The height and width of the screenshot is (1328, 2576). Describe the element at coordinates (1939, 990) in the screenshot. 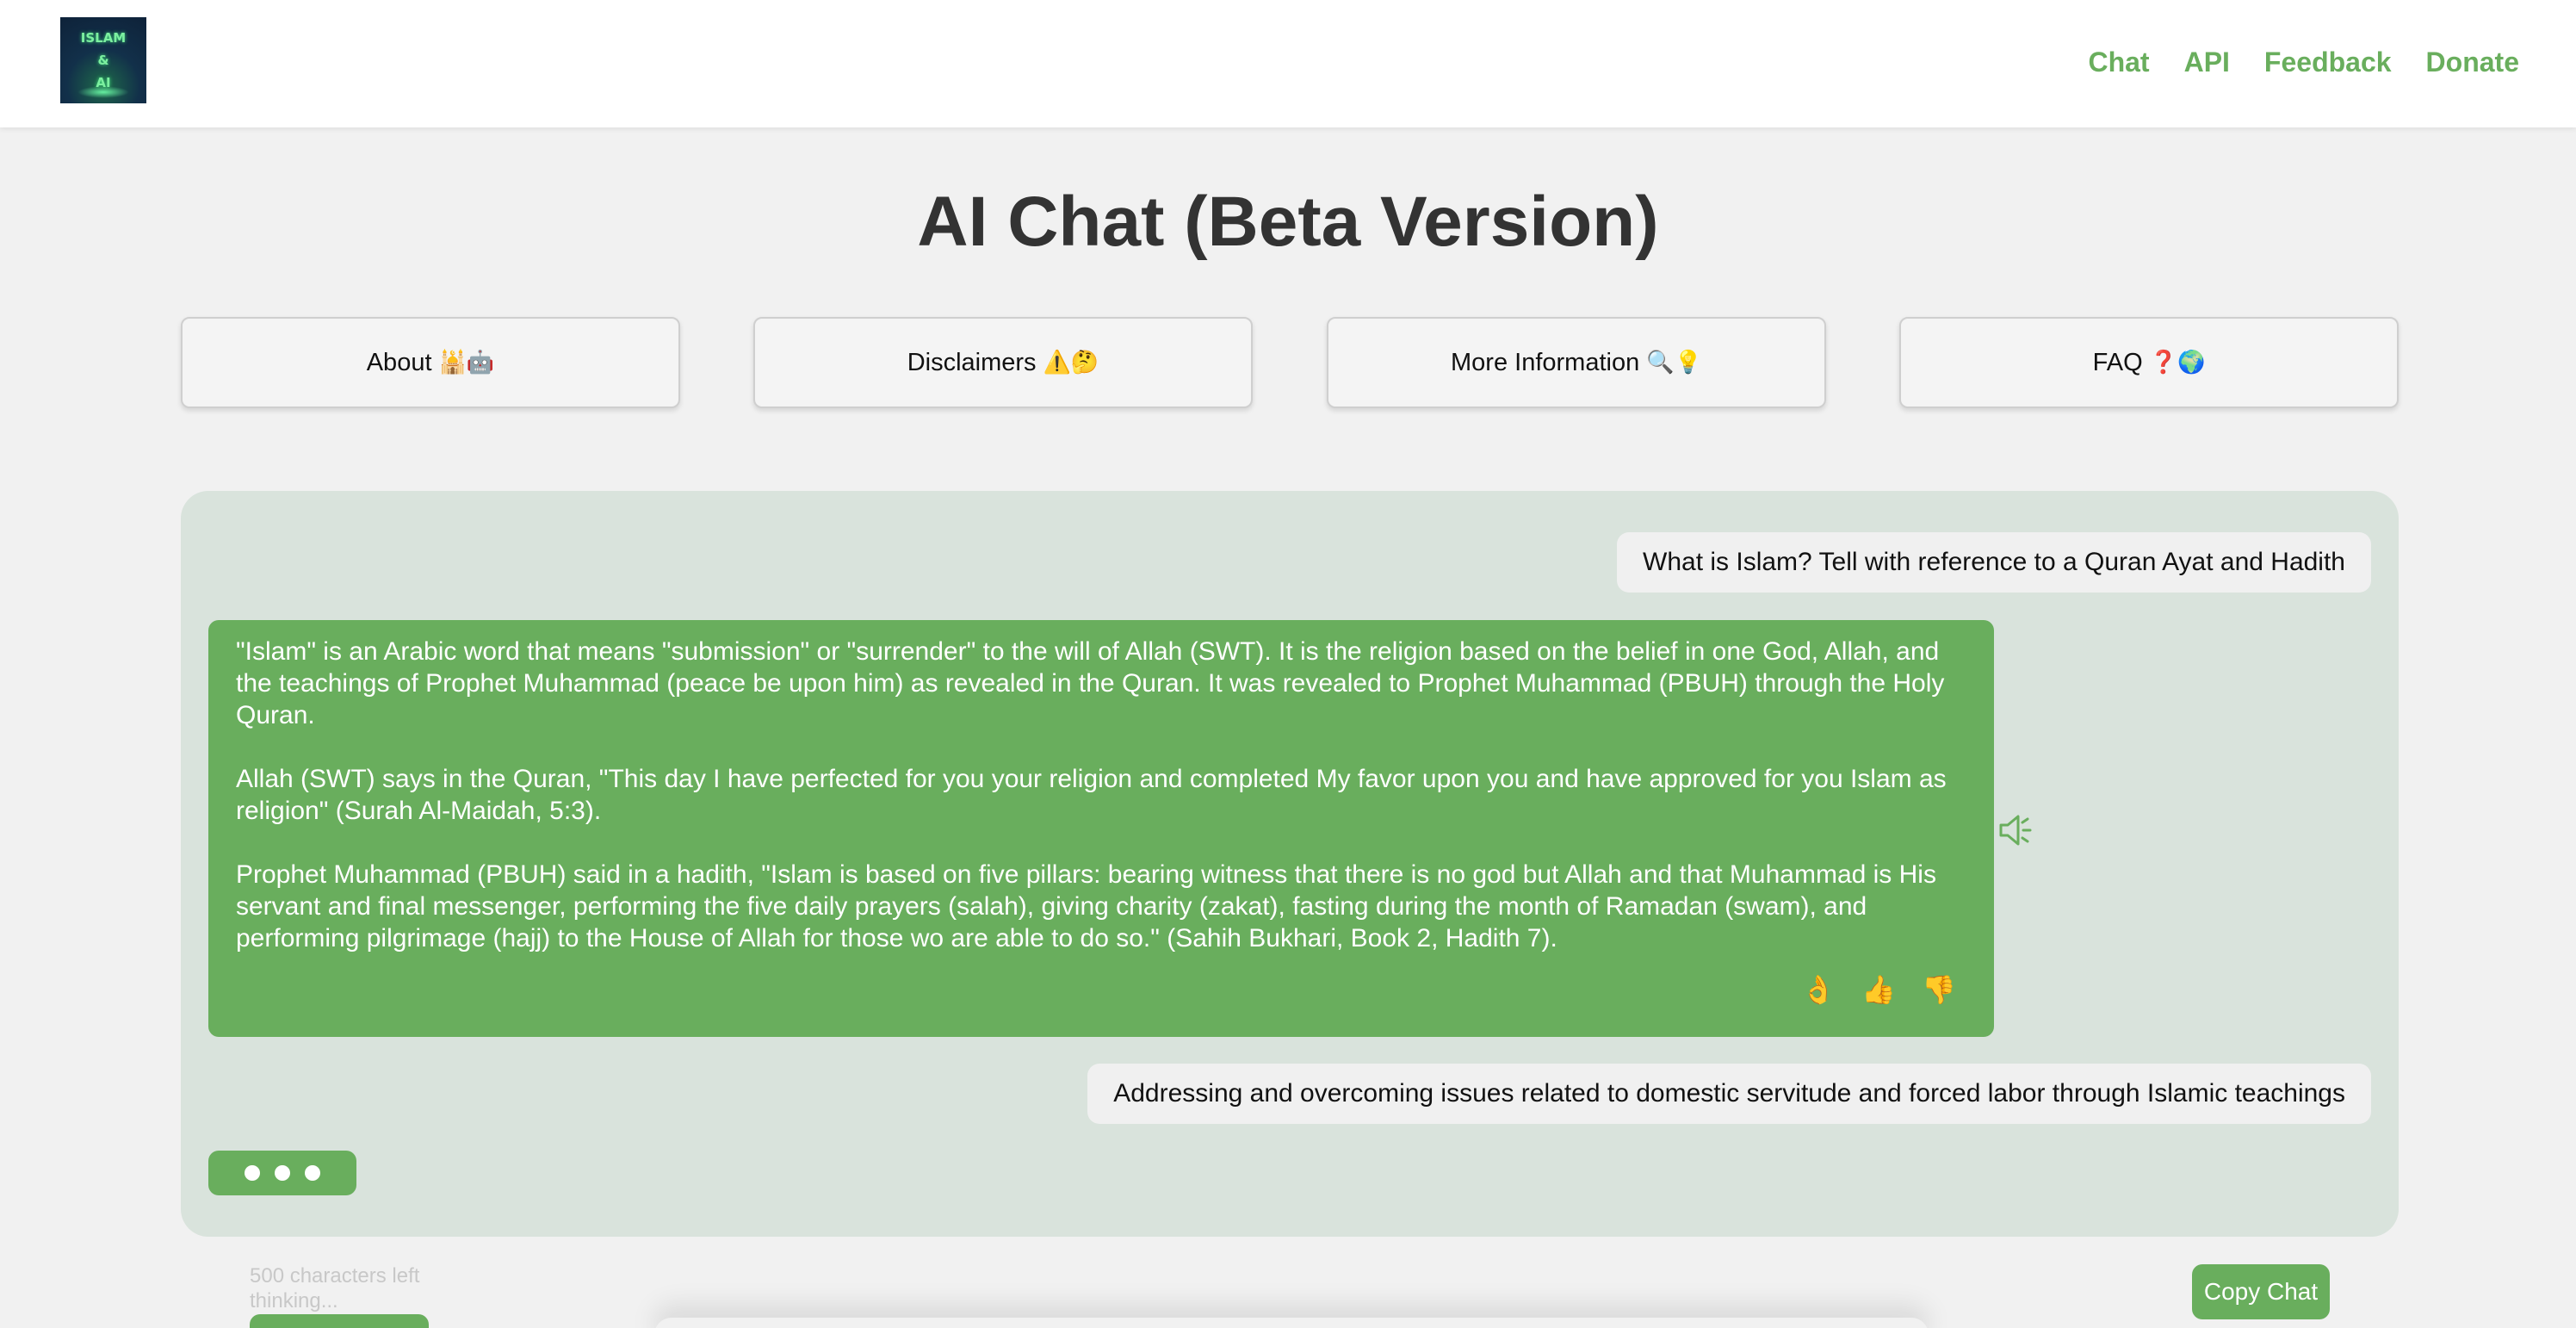

I see `thumbs-down-reaction: 👎` at that location.